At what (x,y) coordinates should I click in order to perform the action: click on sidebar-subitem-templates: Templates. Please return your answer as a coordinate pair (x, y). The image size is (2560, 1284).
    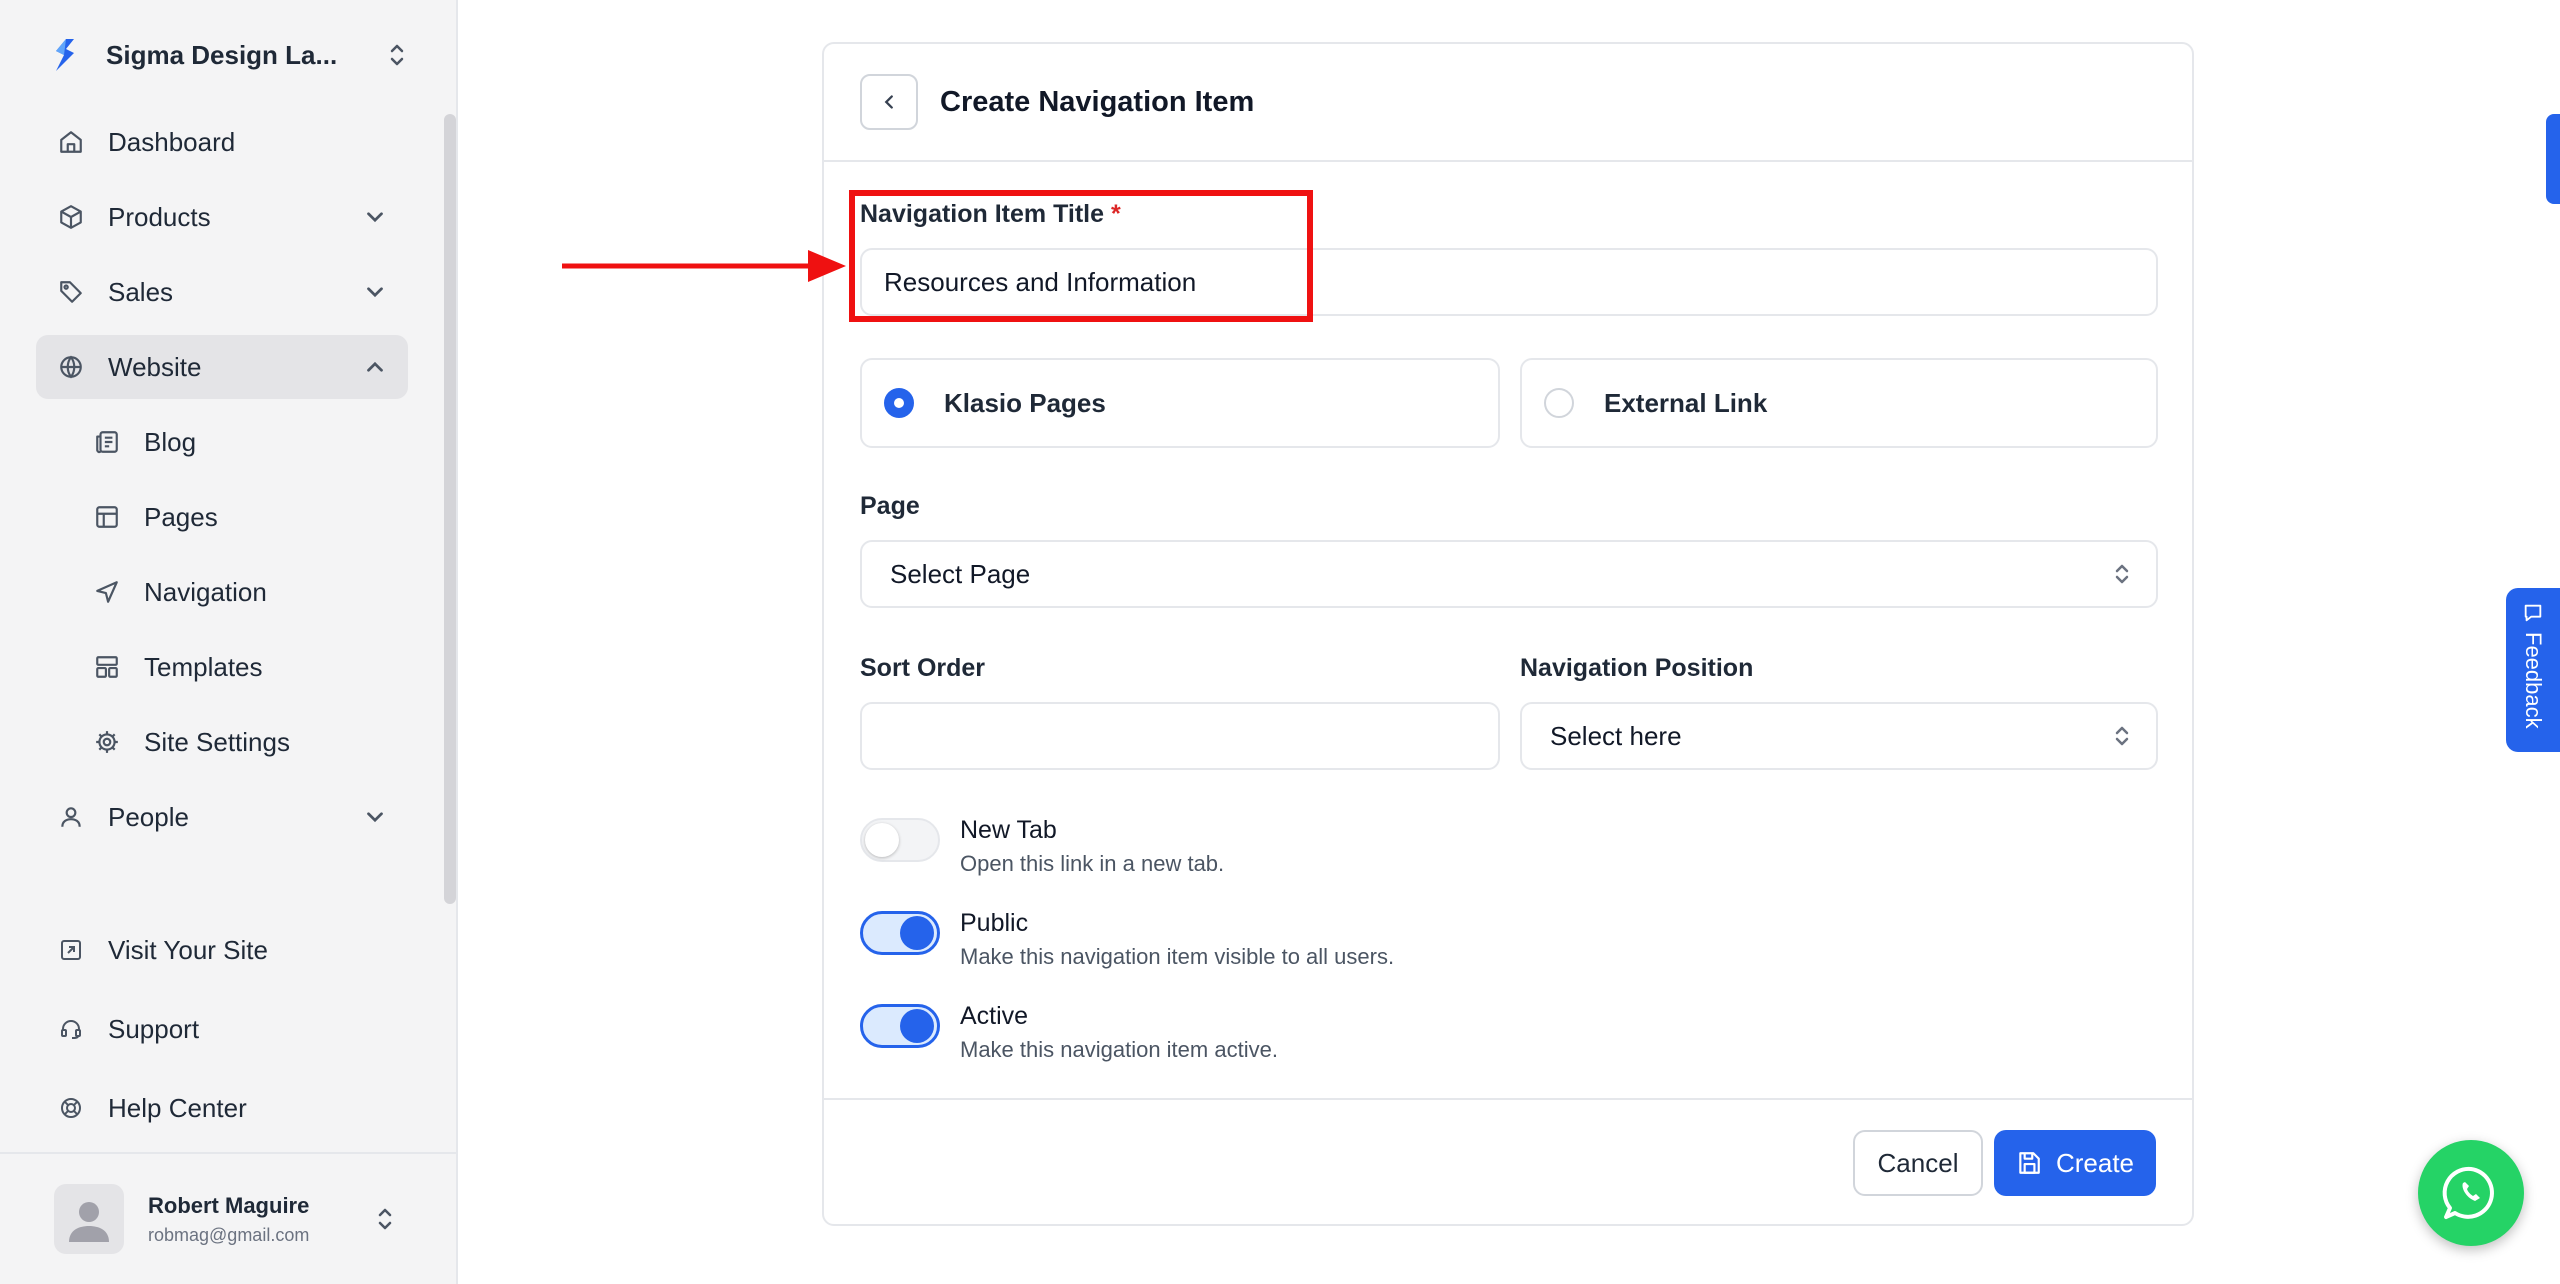
    Looking at the image, I should click on (222, 667).